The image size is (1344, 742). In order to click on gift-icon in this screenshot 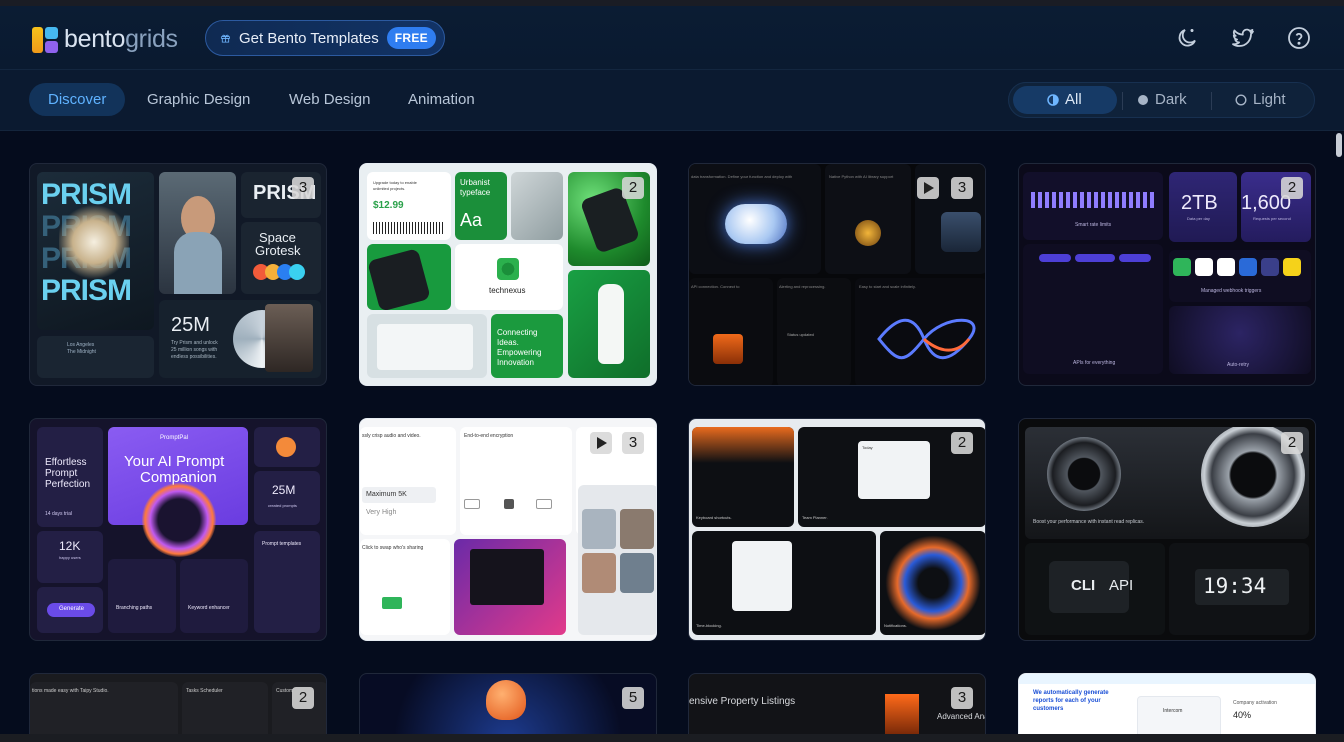, I will do `click(225, 38)`.